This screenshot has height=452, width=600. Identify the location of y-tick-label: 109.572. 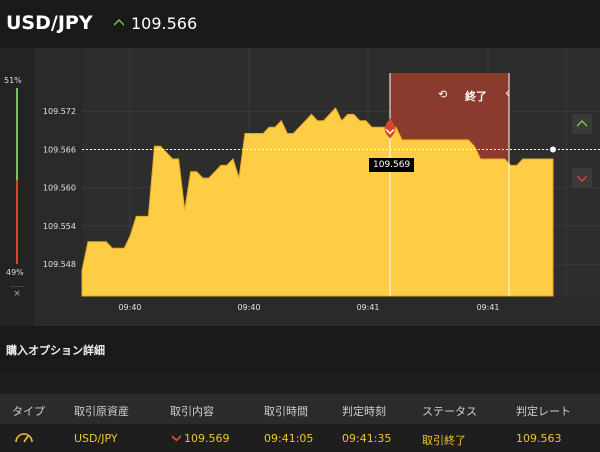
(59, 111).